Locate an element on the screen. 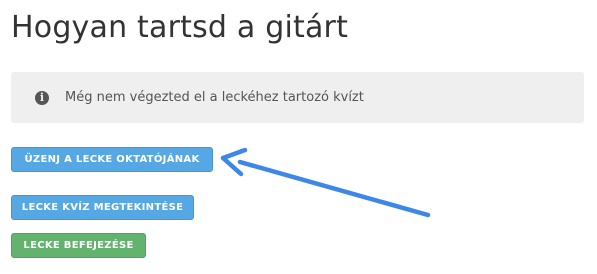 Image resolution: width=597 pixels, height=274 pixels. info-icon: i is located at coordinates (42, 97).